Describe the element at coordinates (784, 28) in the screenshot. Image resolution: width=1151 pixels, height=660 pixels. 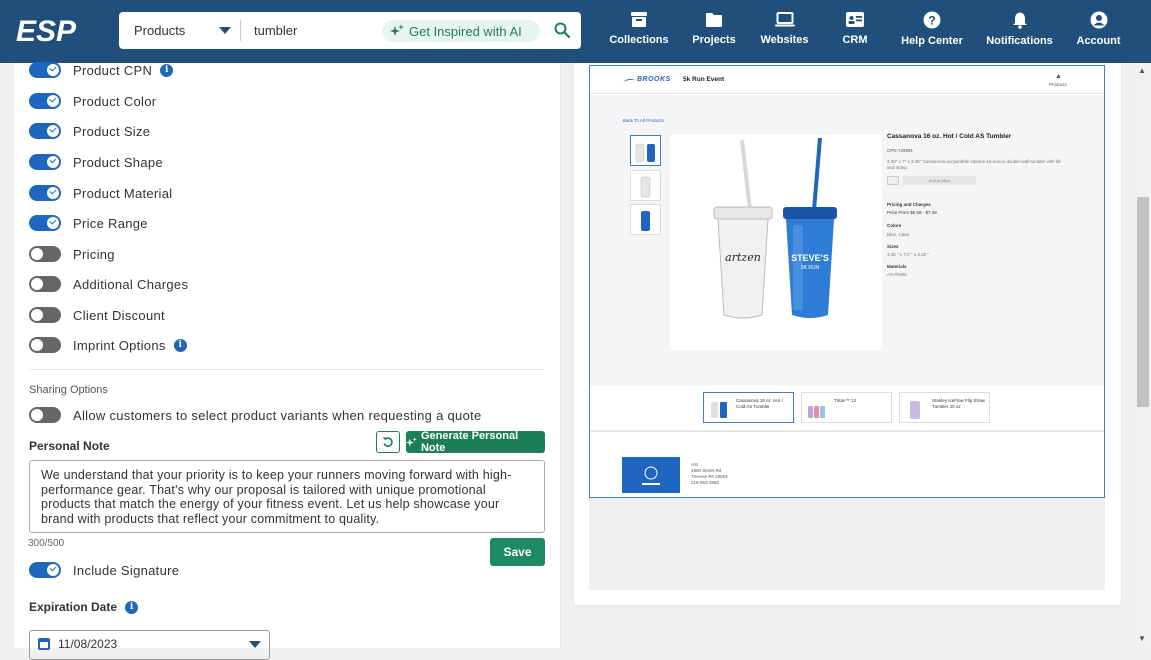
I see `nav-websites: Websites` at that location.